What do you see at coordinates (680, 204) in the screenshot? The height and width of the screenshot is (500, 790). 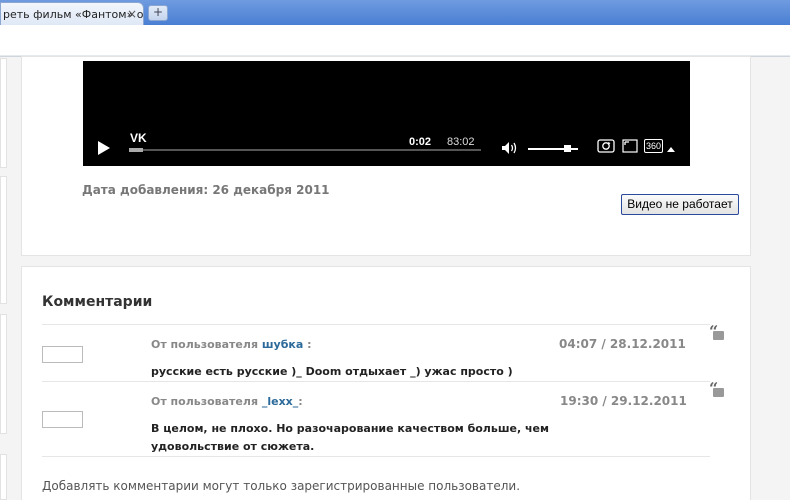 I see `report-broken-video-button: Видео не работает` at bounding box center [680, 204].